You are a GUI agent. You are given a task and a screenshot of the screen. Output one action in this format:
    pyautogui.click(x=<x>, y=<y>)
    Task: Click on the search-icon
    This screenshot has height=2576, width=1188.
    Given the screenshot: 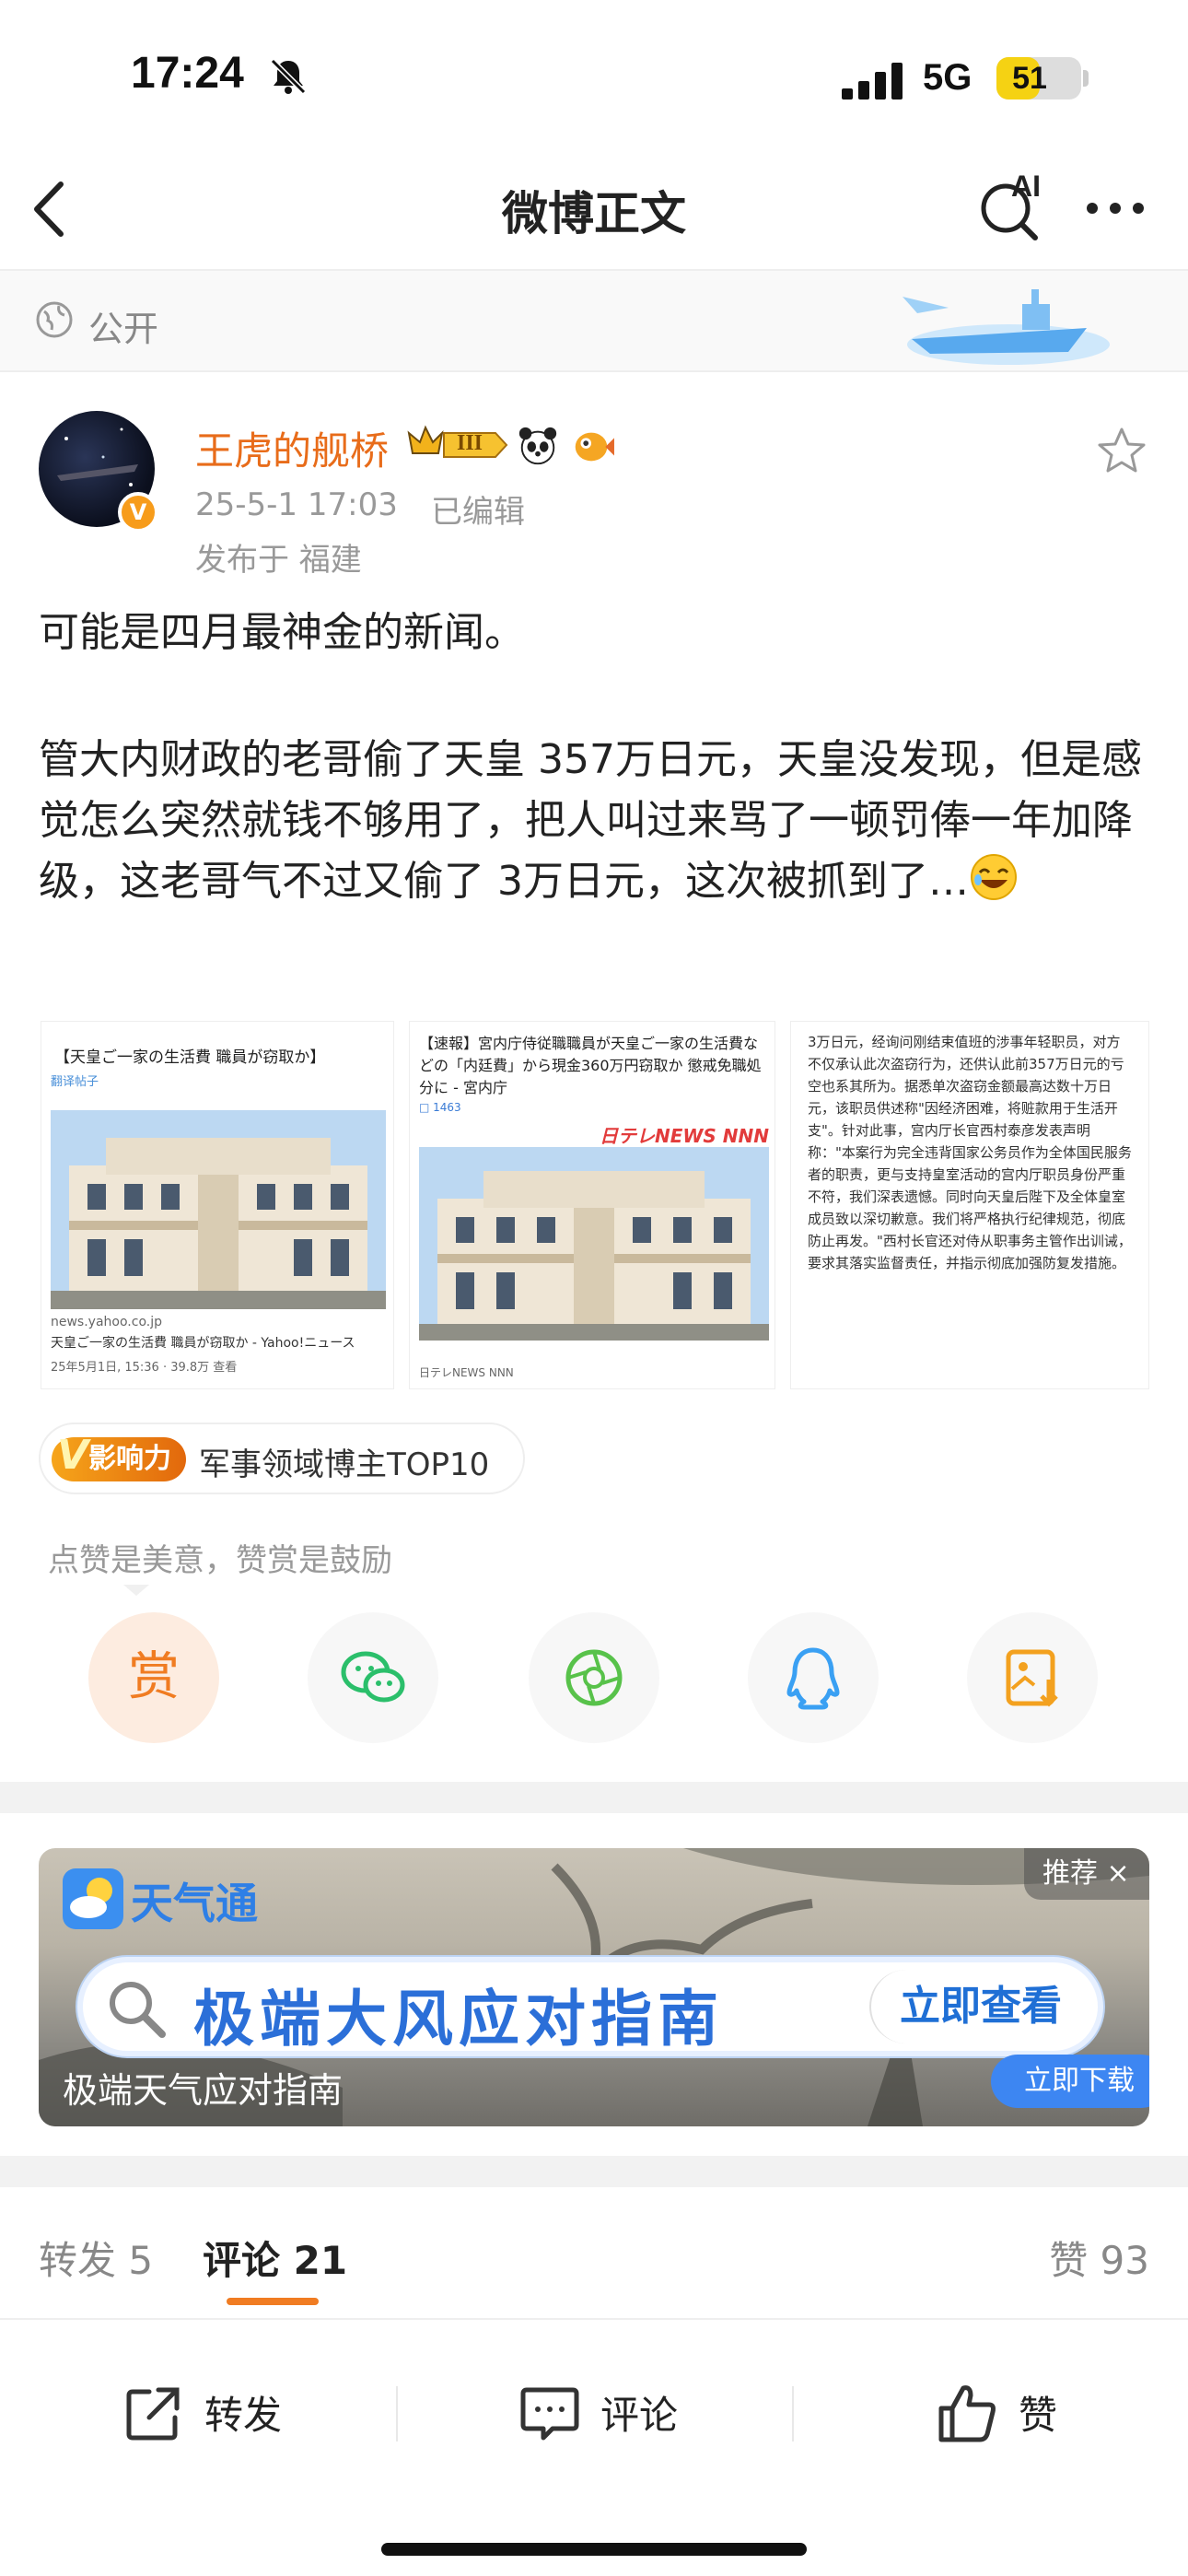 What is the action you would take?
    pyautogui.click(x=138, y=2010)
    